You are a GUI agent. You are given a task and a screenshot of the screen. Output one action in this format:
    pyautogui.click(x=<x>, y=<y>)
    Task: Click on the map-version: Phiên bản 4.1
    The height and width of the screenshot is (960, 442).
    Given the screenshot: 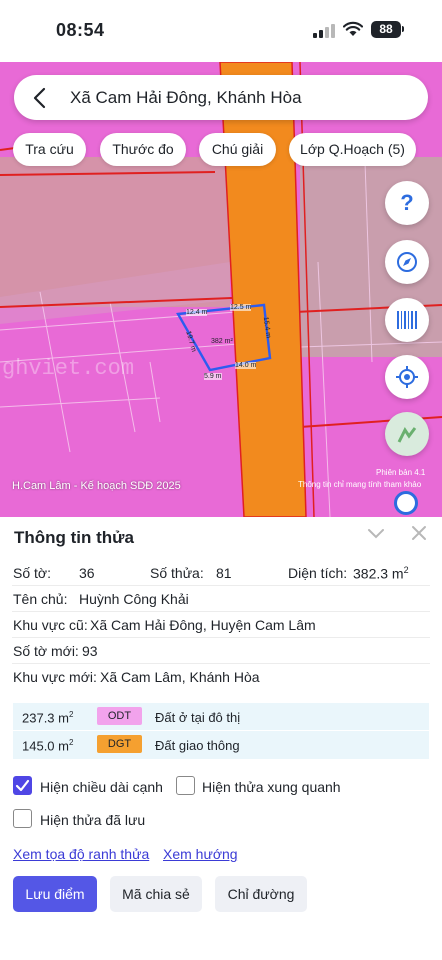 What is the action you would take?
    pyautogui.click(x=401, y=472)
    